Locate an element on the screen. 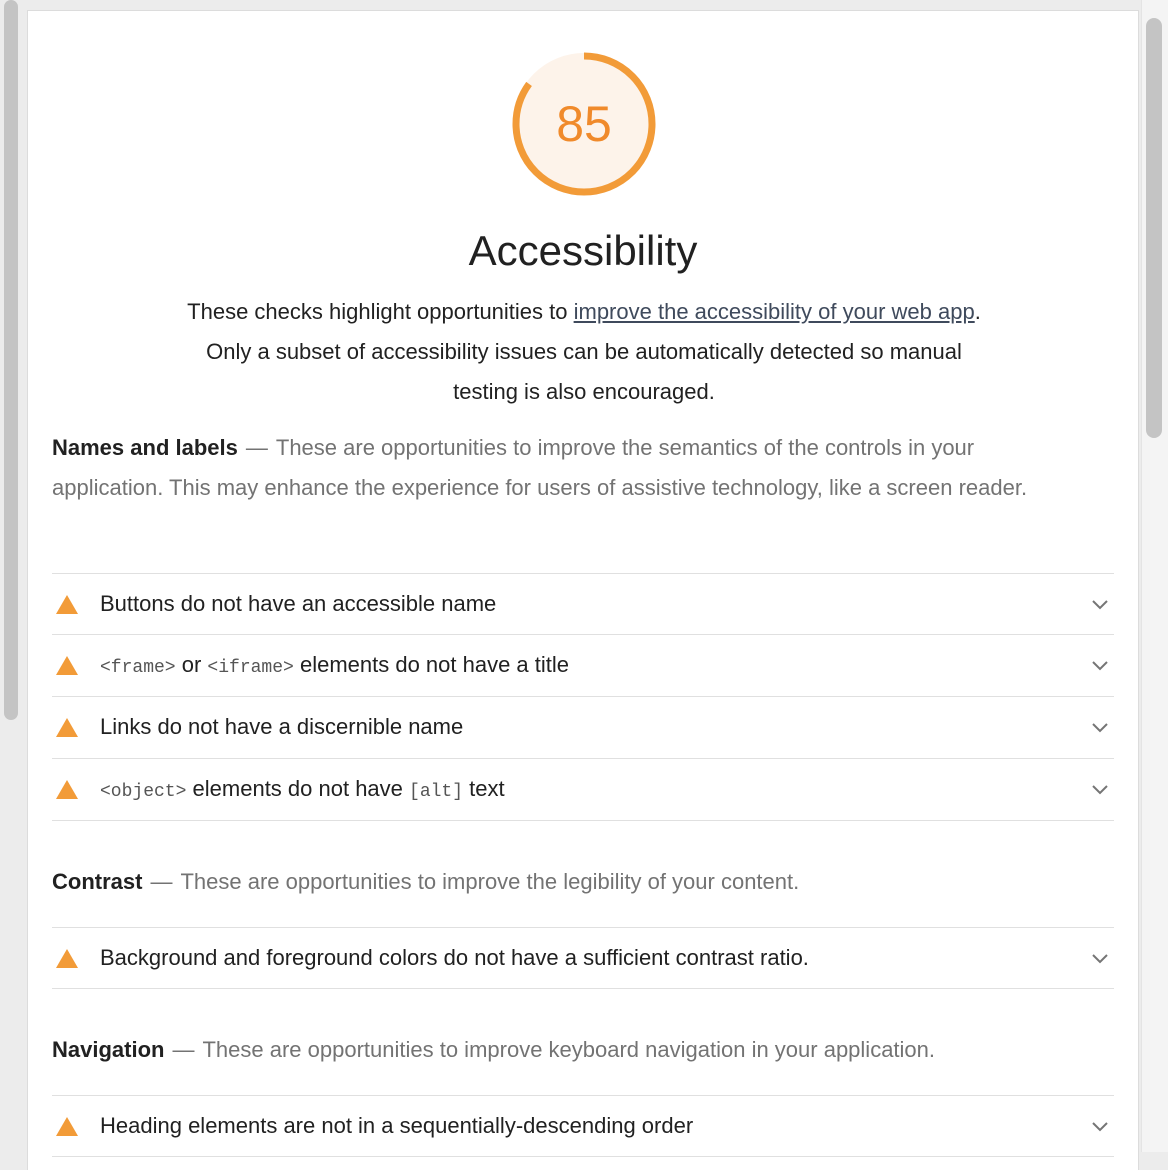  score-gauge: 85 is located at coordinates (584, 124).